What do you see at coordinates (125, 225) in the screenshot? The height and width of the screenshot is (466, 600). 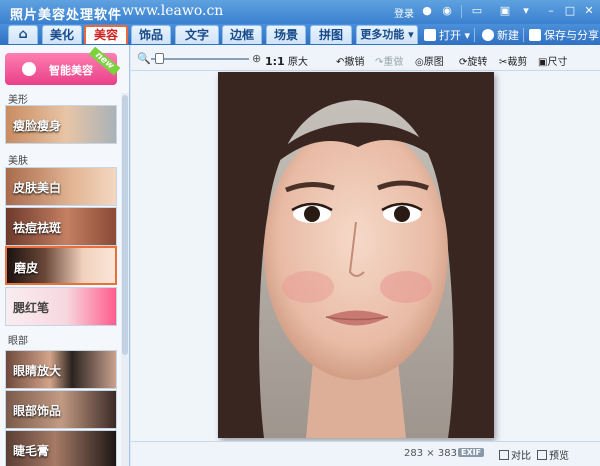 I see `scrollbar-thumb` at bounding box center [125, 225].